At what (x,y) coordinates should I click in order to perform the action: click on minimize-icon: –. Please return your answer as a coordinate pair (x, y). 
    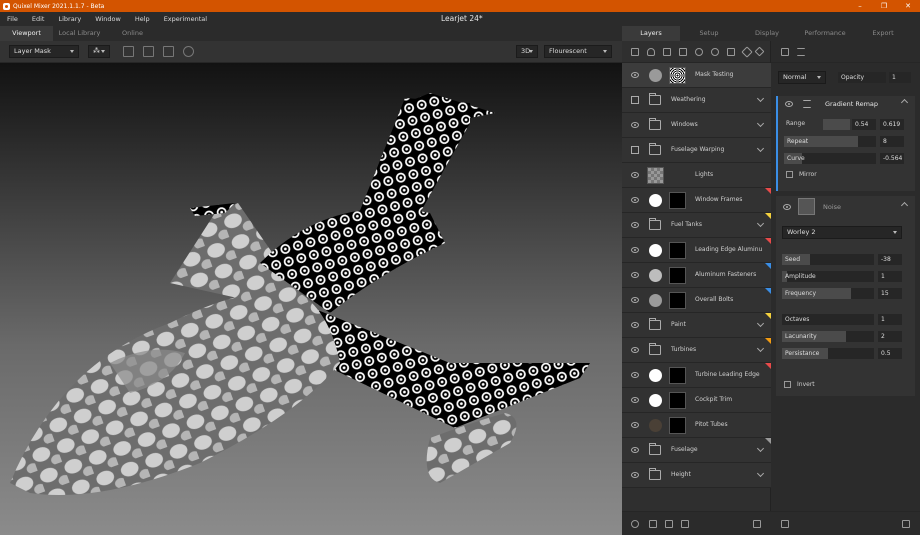
    Looking at the image, I should click on (860, 6).